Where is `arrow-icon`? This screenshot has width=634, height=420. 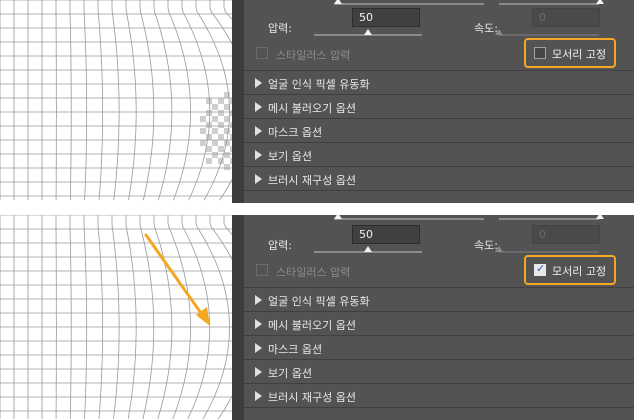 arrow-icon is located at coordinates (177, 279).